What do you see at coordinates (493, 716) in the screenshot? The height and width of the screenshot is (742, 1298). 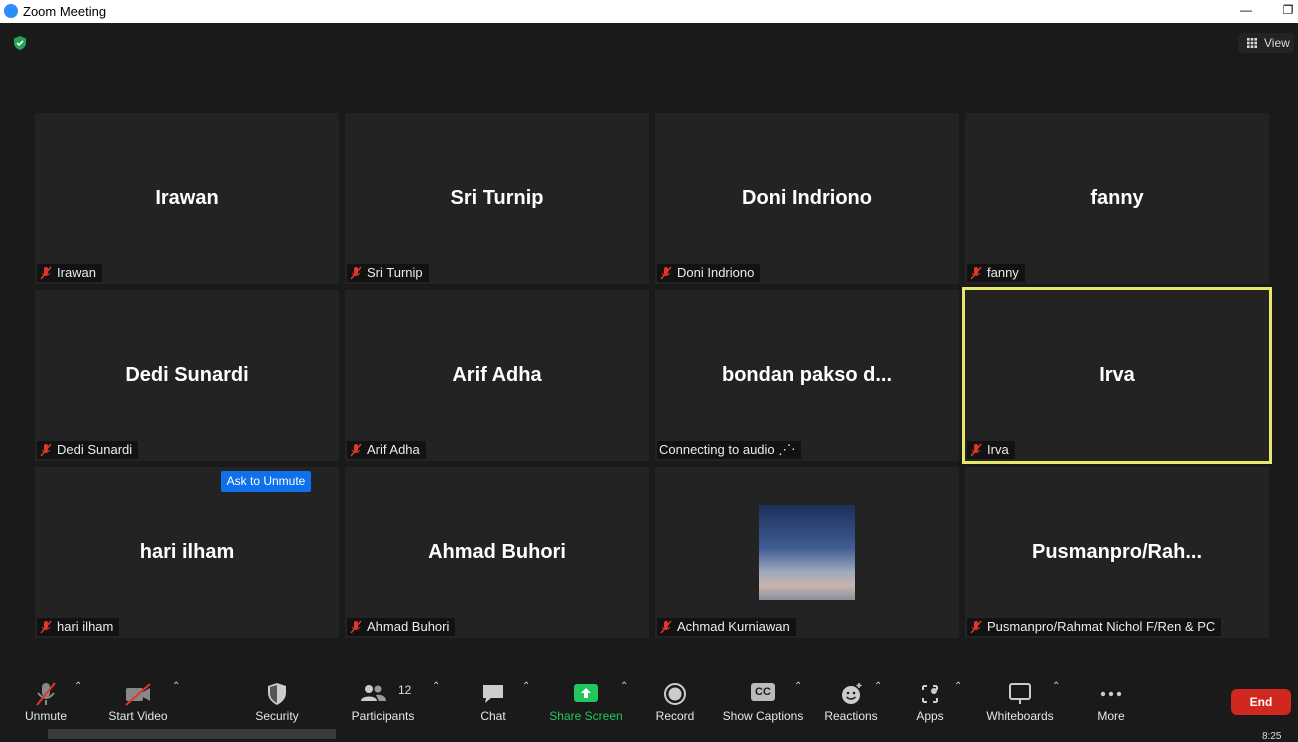 I see `chat-label: Chat` at bounding box center [493, 716].